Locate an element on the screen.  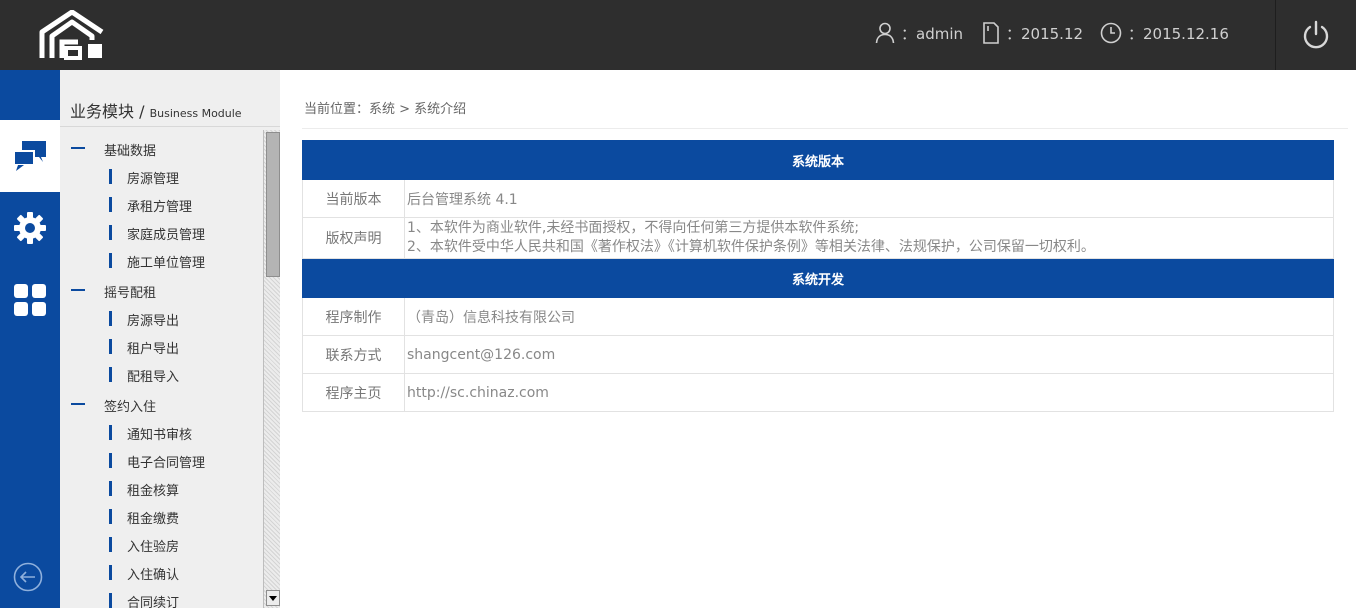
menu-item-contract-renewal: 合同续订 is located at coordinates (161, 597).